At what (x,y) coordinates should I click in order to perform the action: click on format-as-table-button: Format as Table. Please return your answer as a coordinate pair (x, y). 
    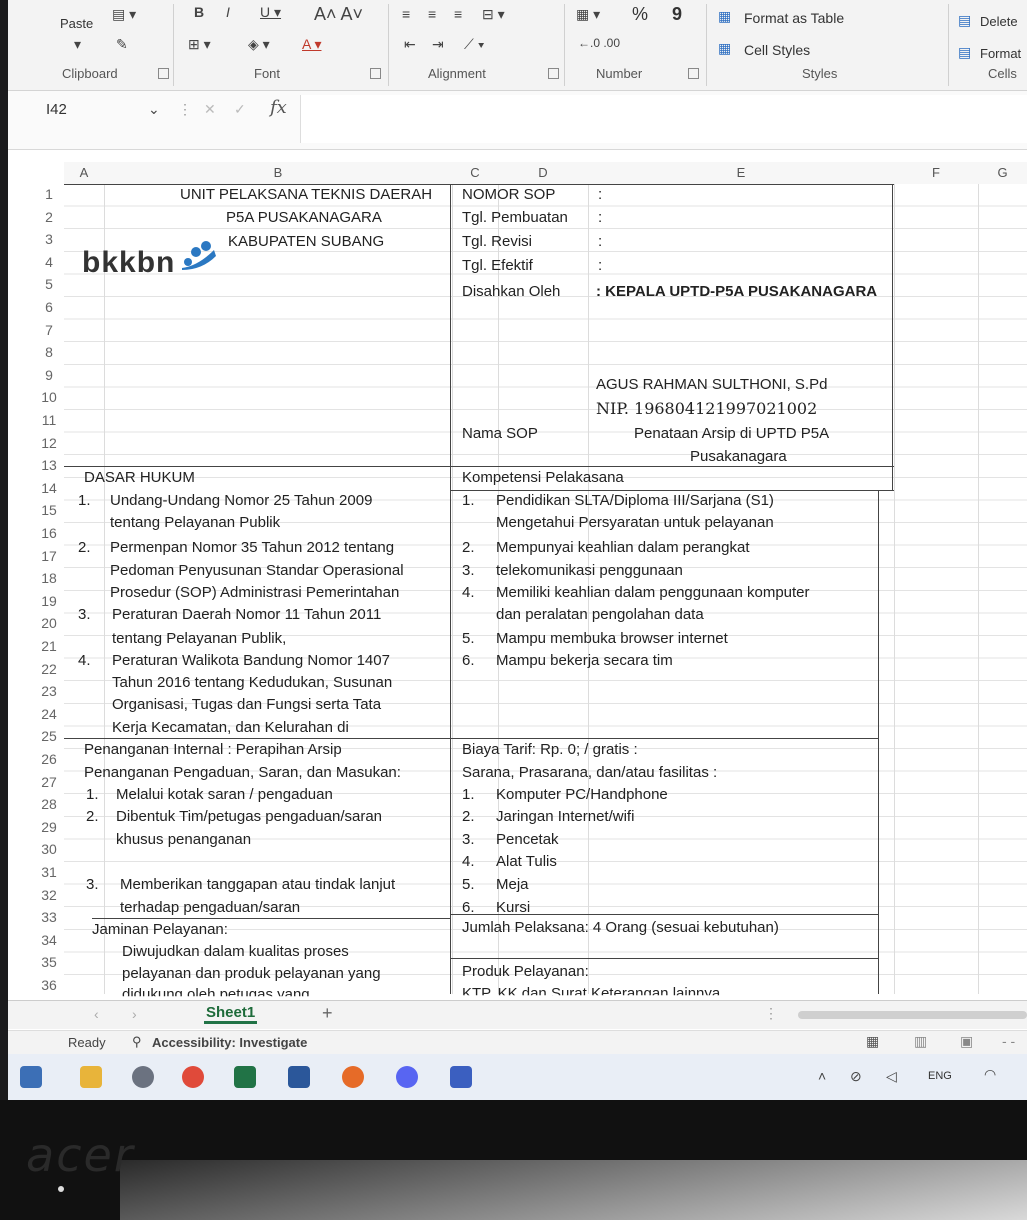
    Looking at the image, I should click on (794, 18).